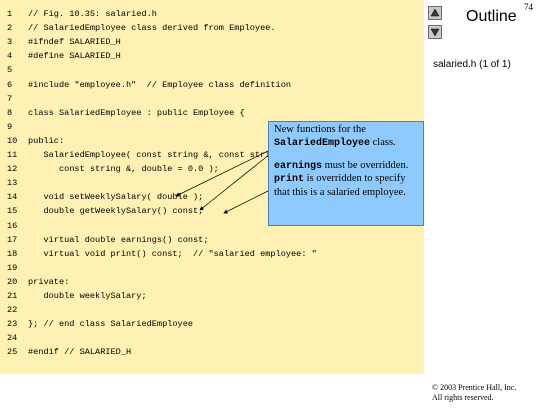 This screenshot has height=412, width=550. I want to click on line-number: 7, so click(10, 98).